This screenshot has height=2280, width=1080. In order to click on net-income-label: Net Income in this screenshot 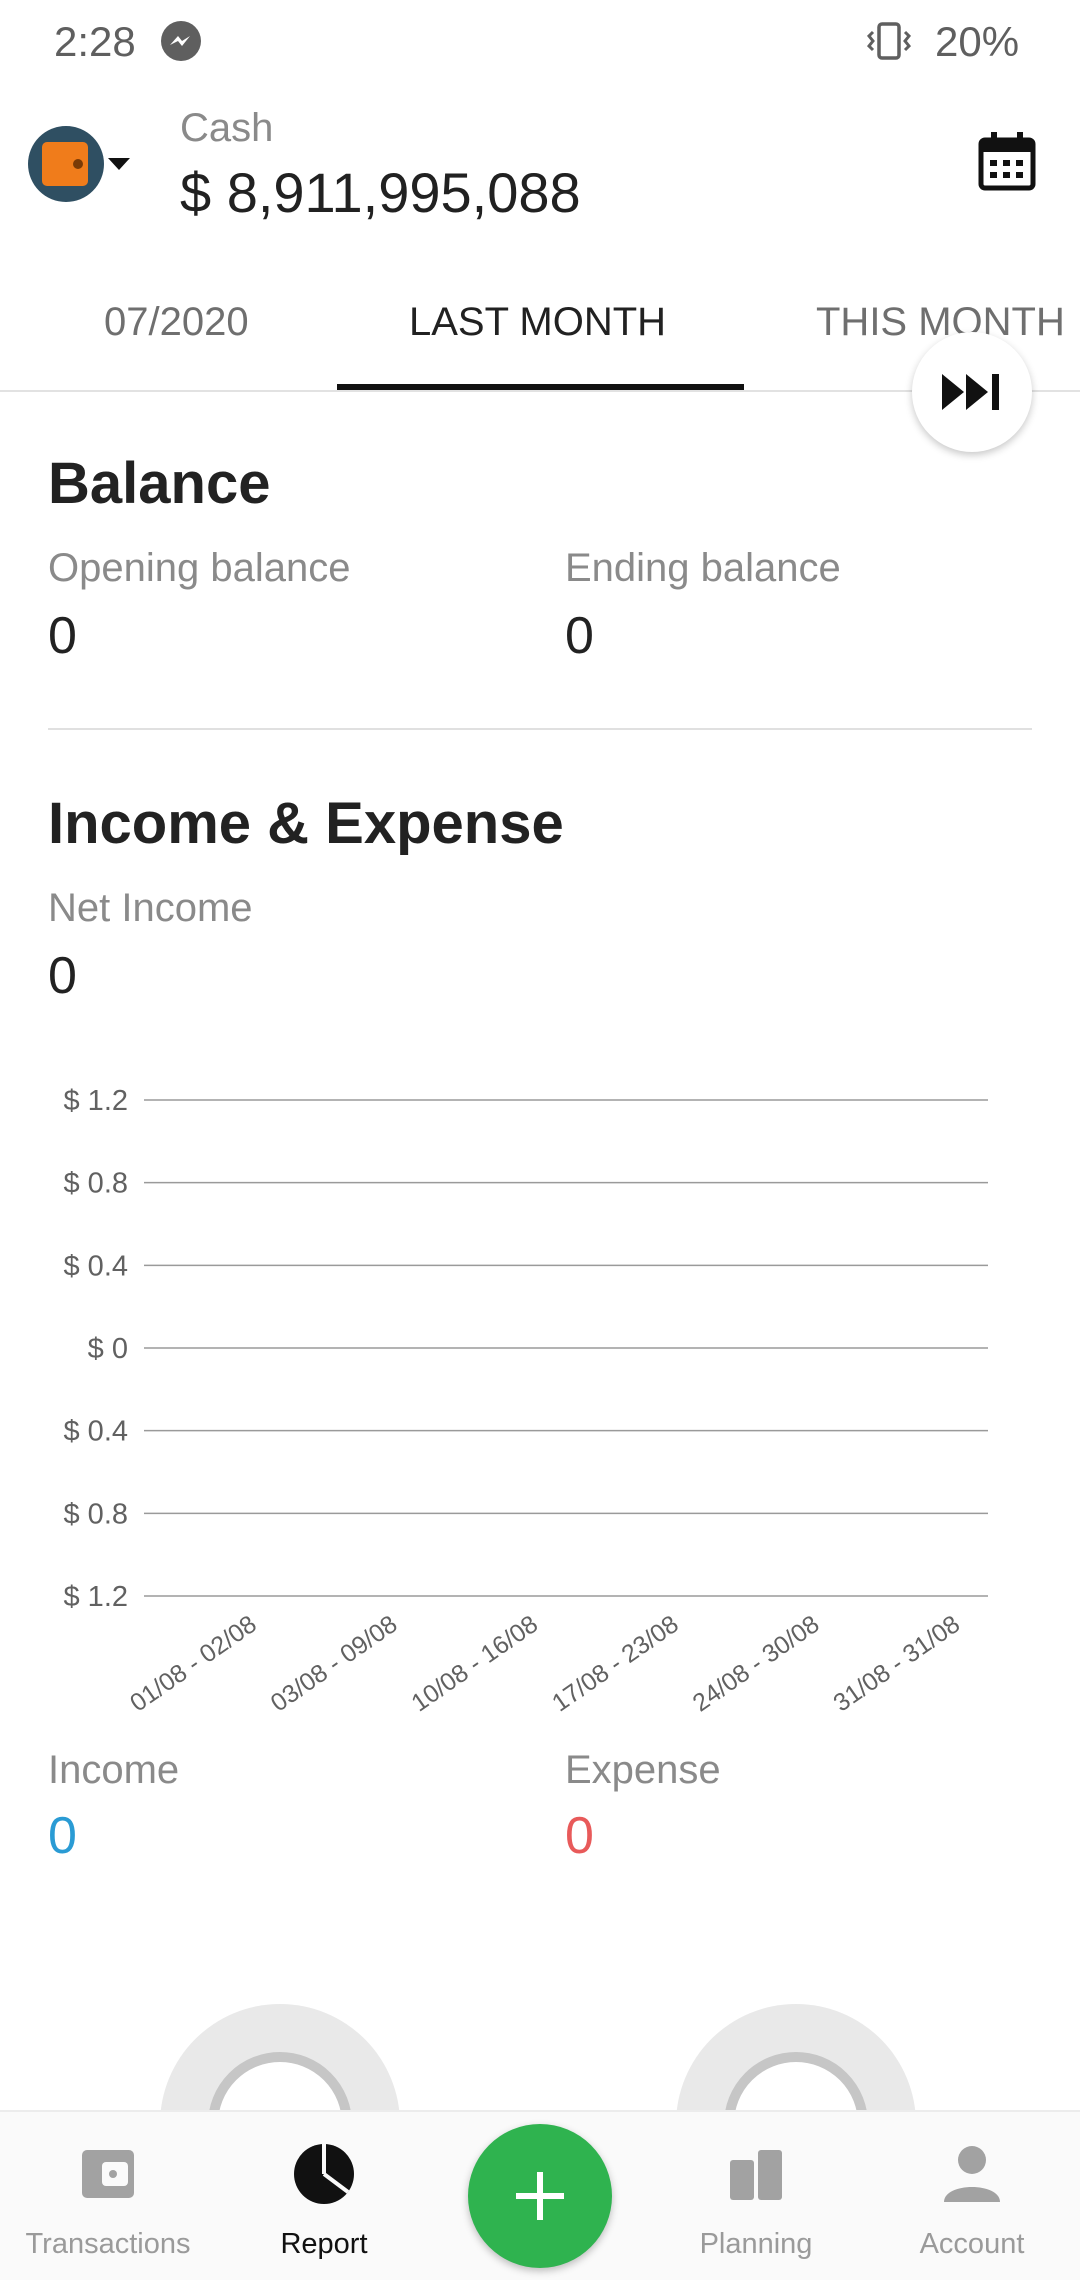, I will do `click(150, 908)`.